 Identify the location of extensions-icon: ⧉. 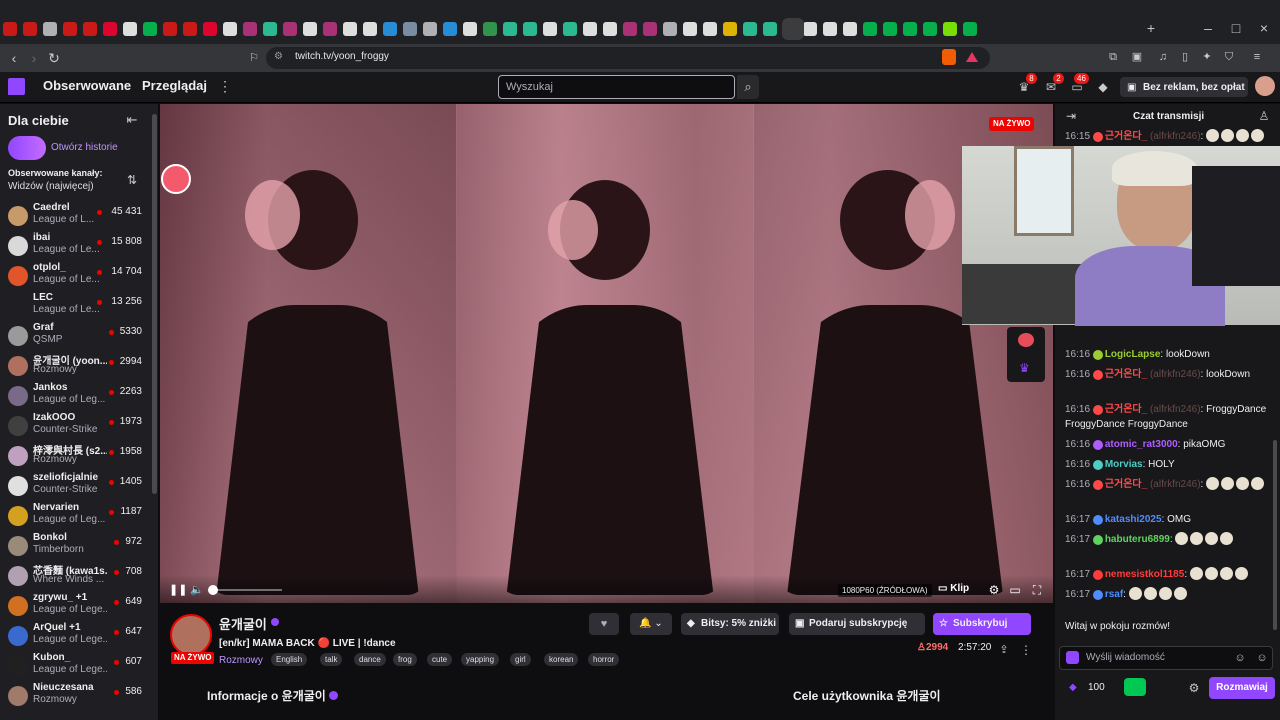
(1113, 57).